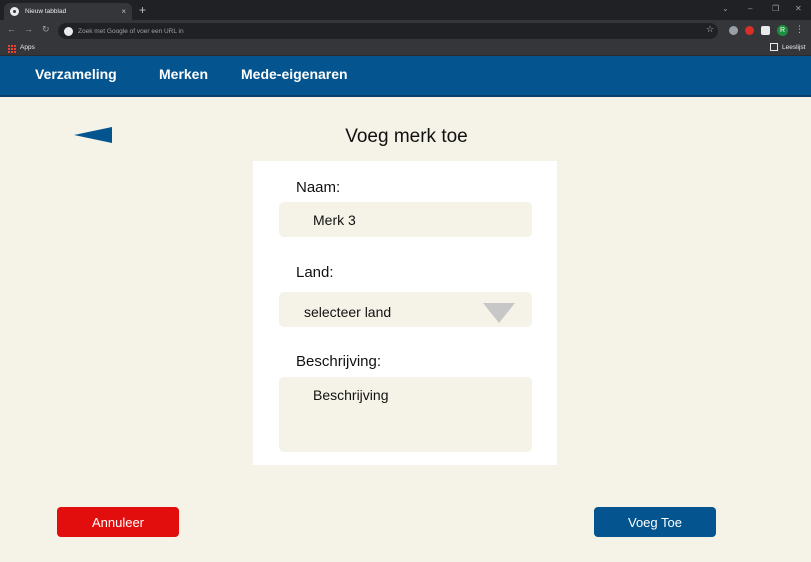 The image size is (811, 562). What do you see at coordinates (774, 47) in the screenshot?
I see `reading-list-icon` at bounding box center [774, 47].